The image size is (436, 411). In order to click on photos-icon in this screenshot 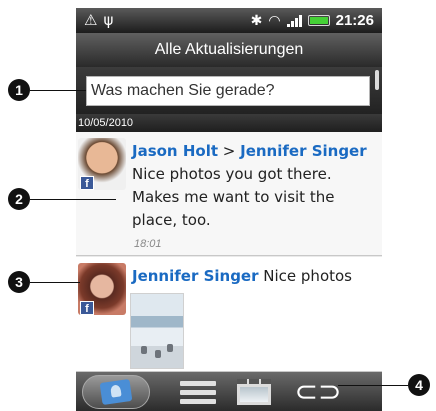, I will do `click(254, 392)`.